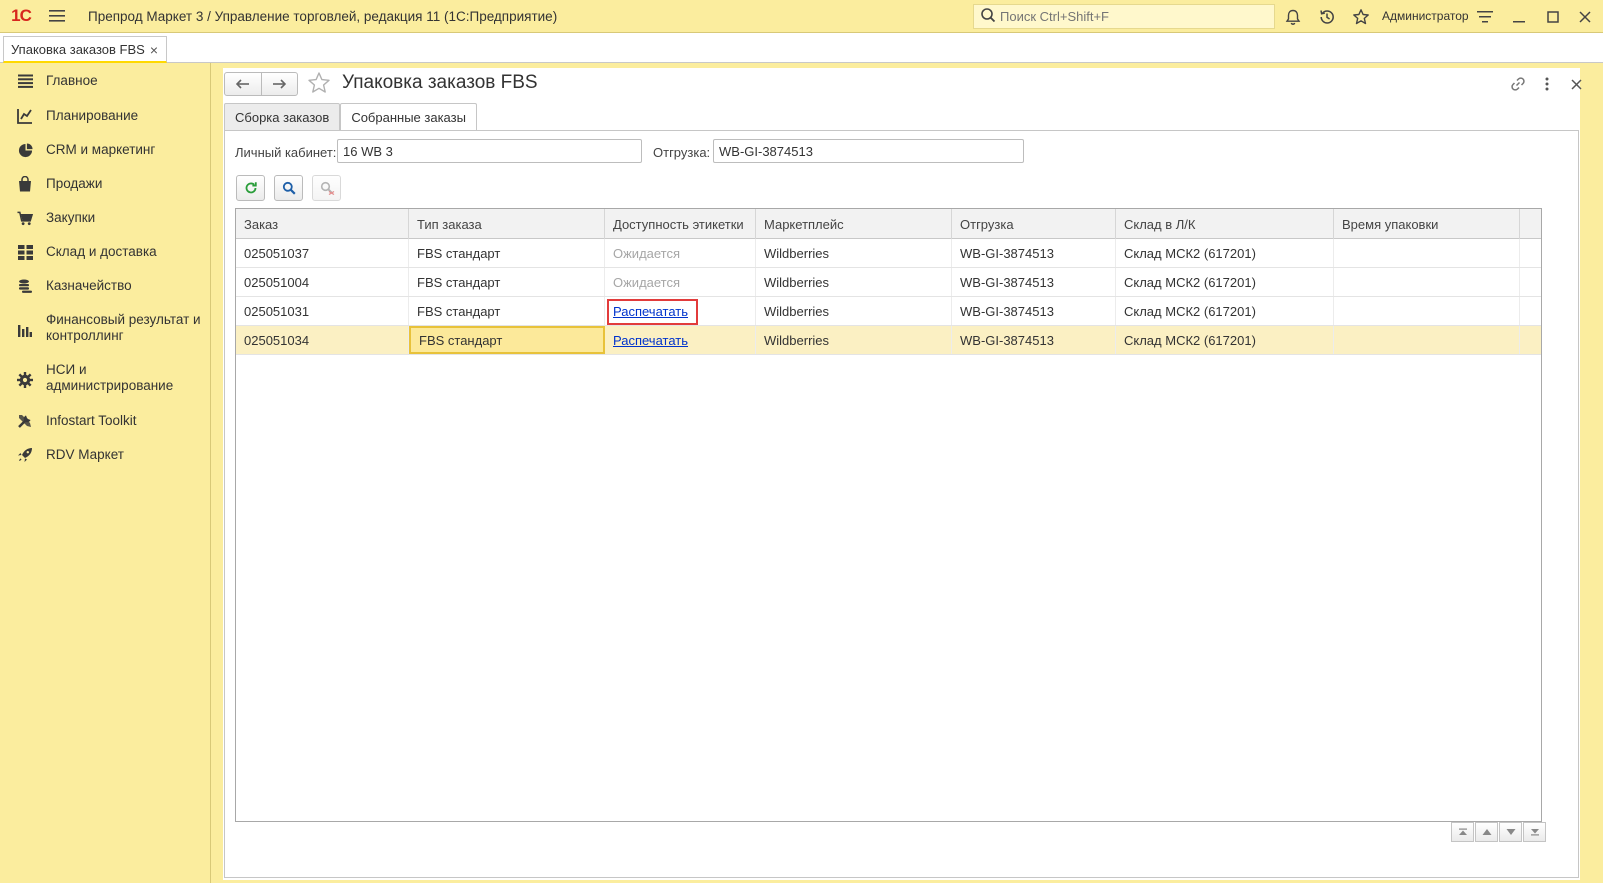  What do you see at coordinates (801, 48) in the screenshot?
I see `open-windows-bar: Упаковка заказов FBS ×` at bounding box center [801, 48].